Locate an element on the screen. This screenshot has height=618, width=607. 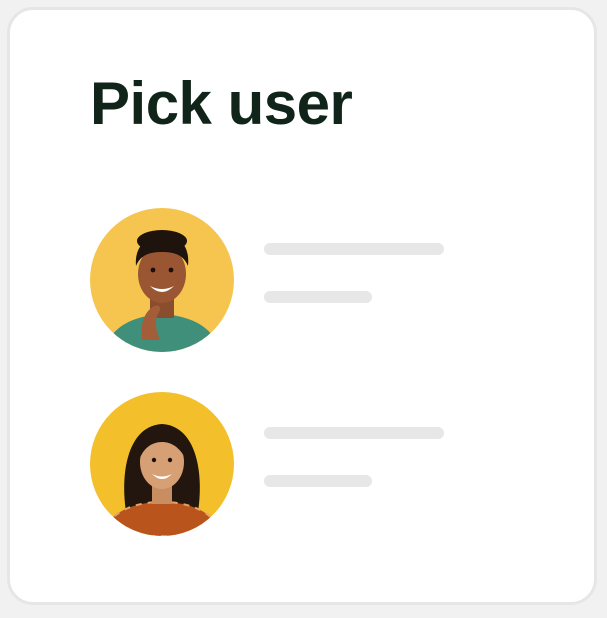
card-title: Pick user is located at coordinates (221, 103).